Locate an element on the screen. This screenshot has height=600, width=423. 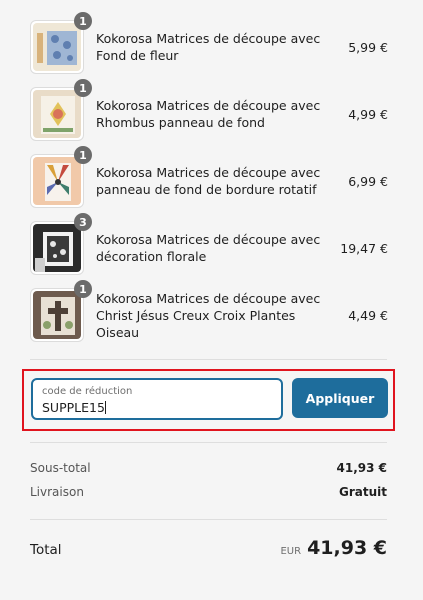
total-row: Total EUR 41,93 € is located at coordinates (208, 548).